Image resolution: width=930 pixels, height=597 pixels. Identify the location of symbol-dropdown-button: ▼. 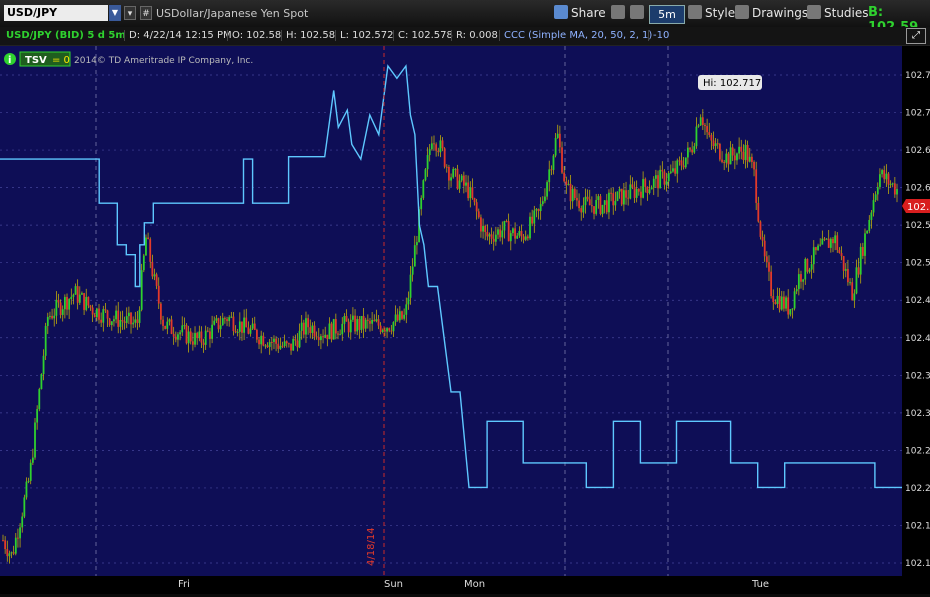
(115, 13).